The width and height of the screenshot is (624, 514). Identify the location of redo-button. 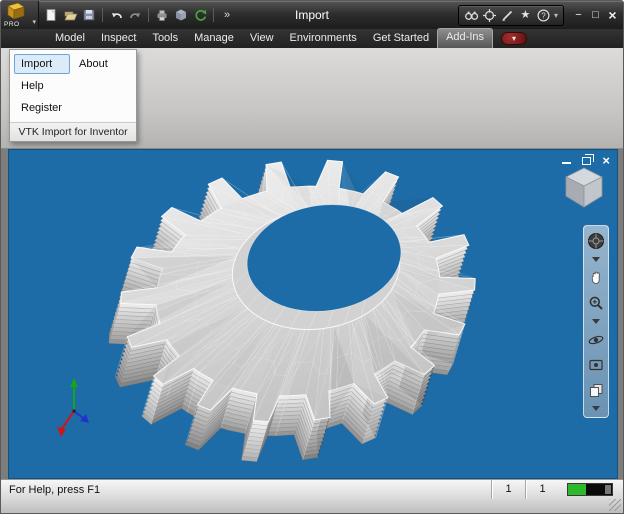
(135, 15).